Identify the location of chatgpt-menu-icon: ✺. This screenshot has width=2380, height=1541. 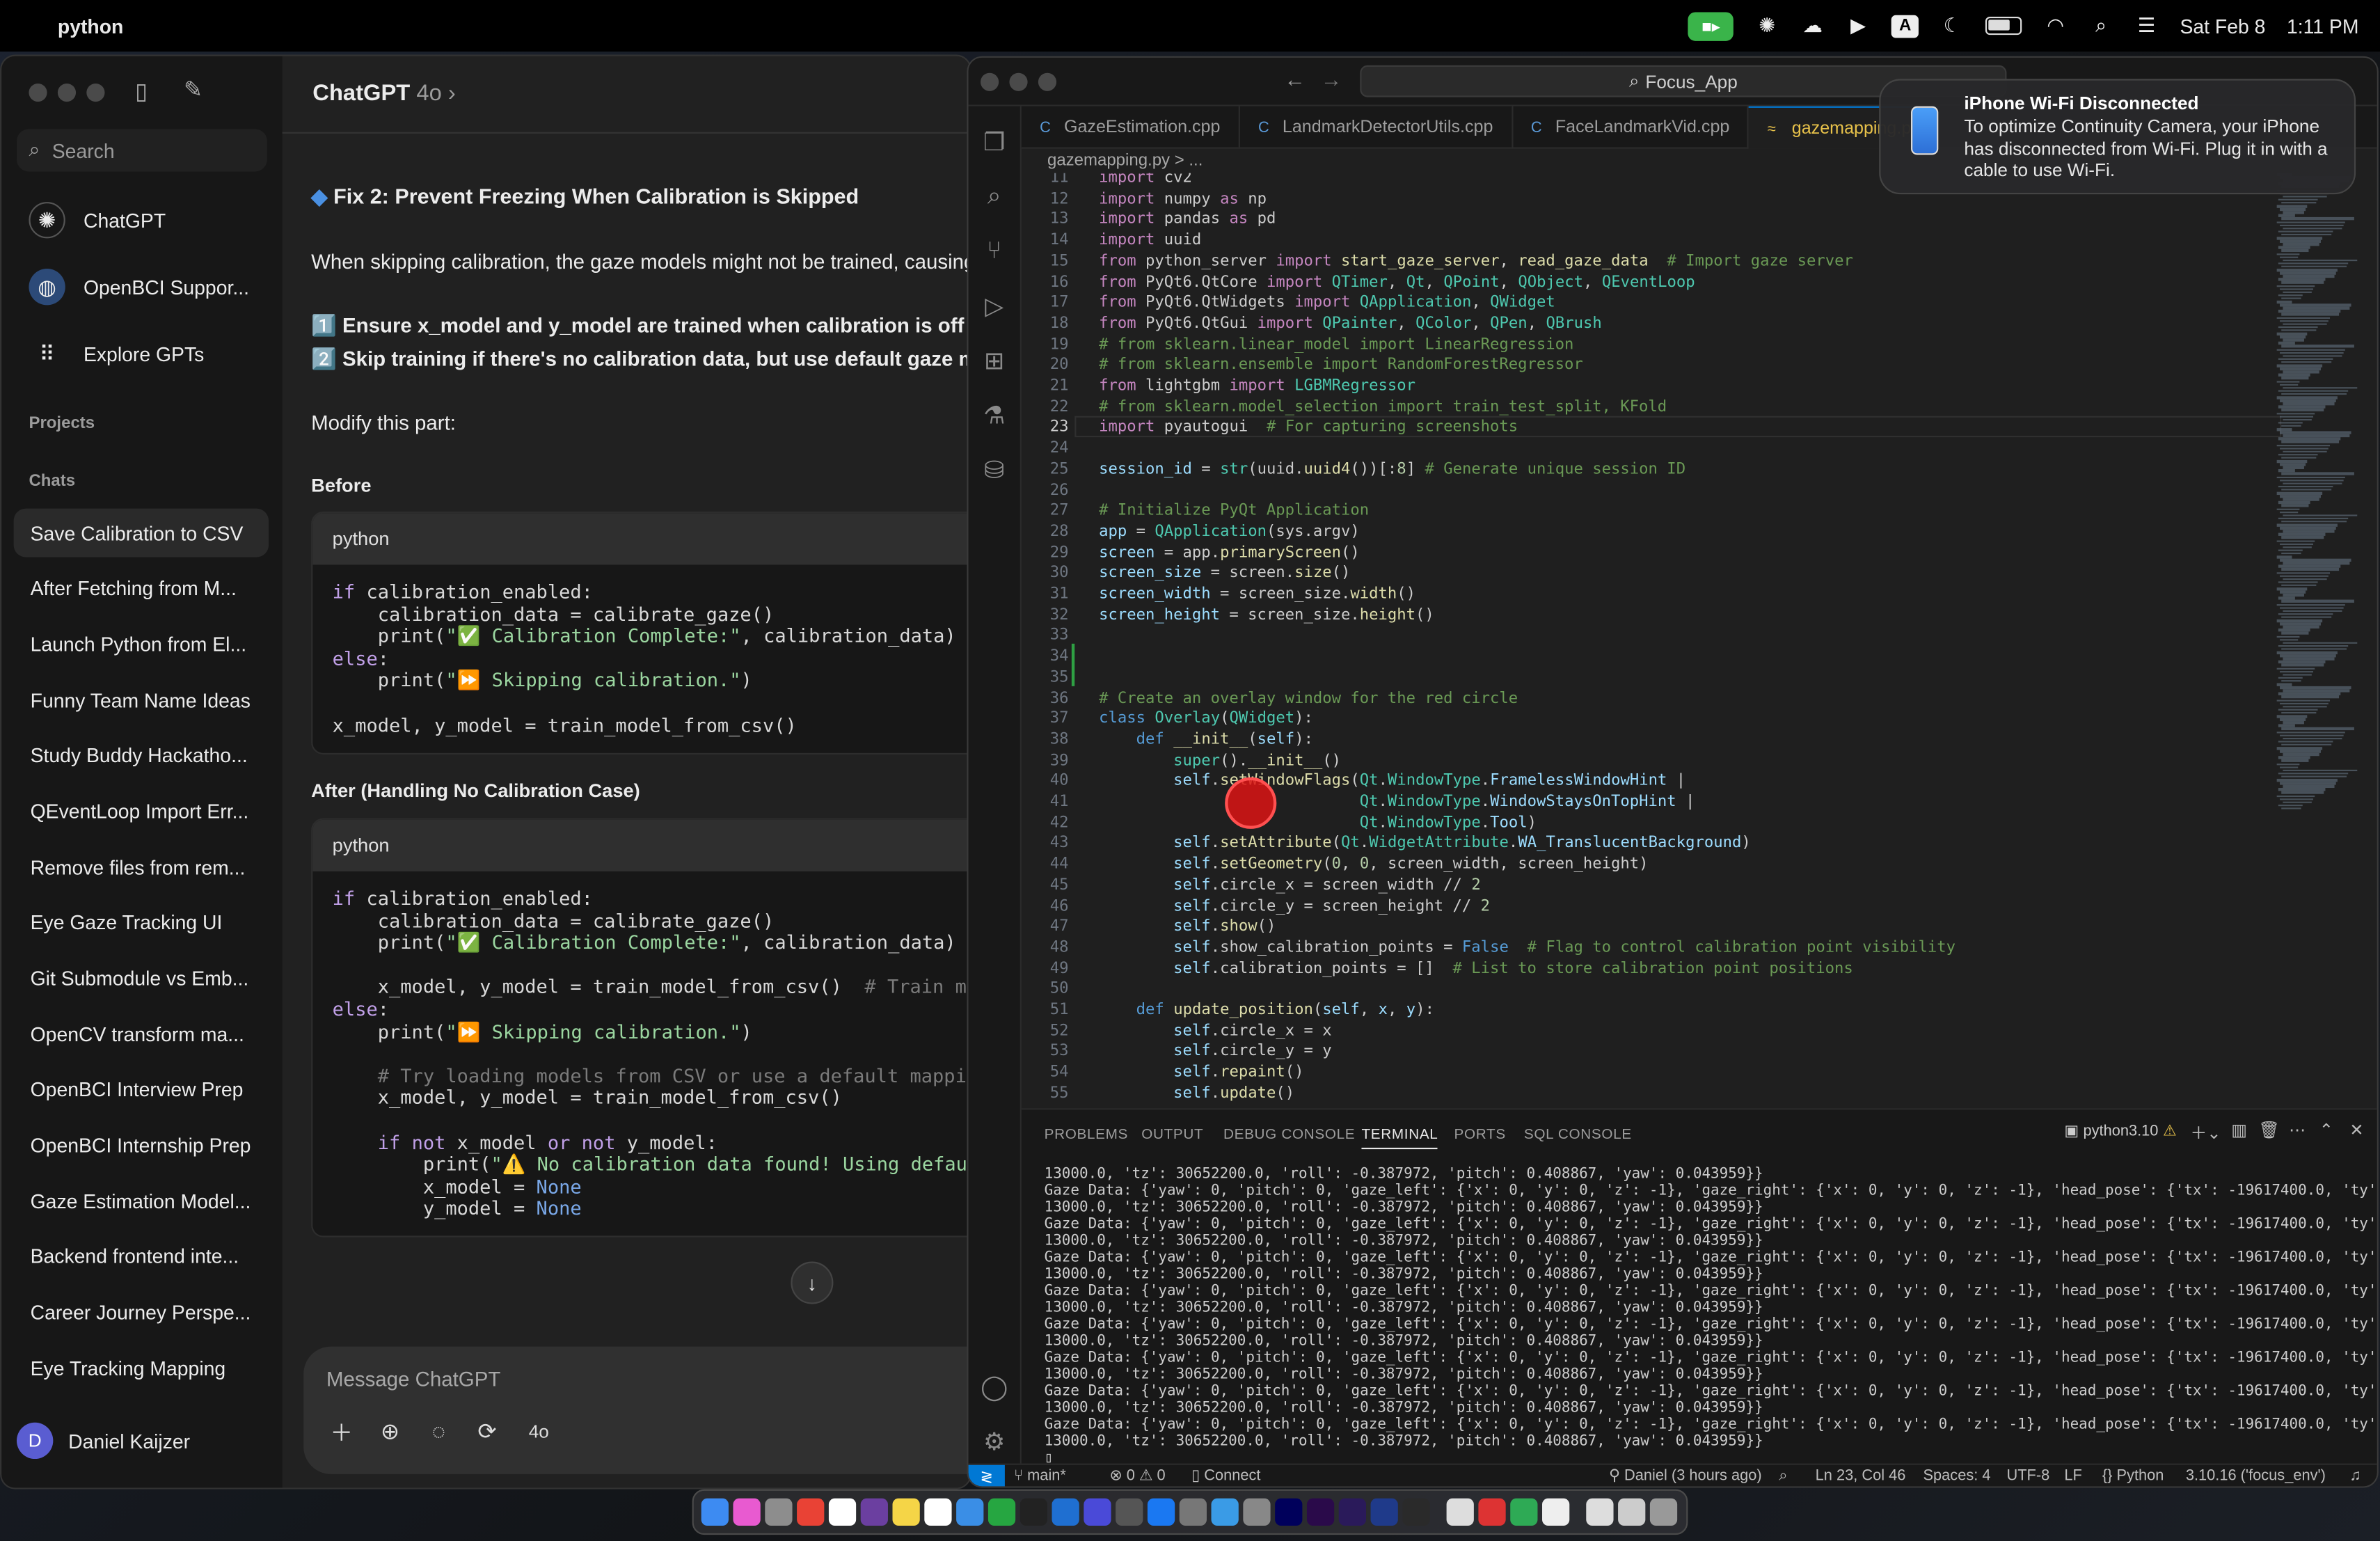
(1767, 26).